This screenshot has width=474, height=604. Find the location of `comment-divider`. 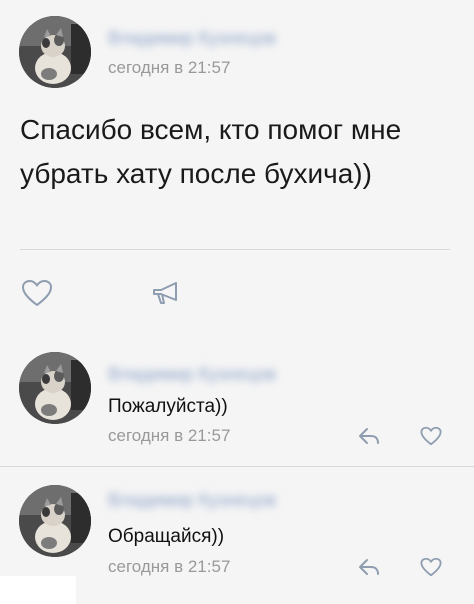

comment-divider is located at coordinates (237, 466).